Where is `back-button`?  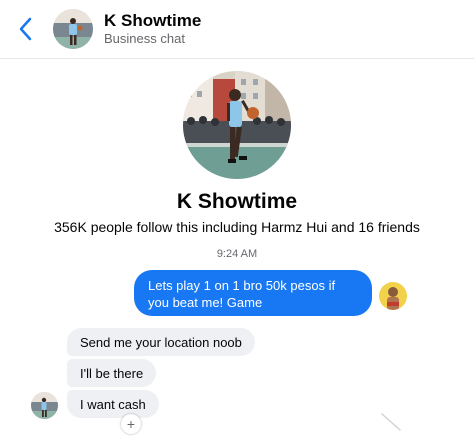 back-button is located at coordinates (25, 29).